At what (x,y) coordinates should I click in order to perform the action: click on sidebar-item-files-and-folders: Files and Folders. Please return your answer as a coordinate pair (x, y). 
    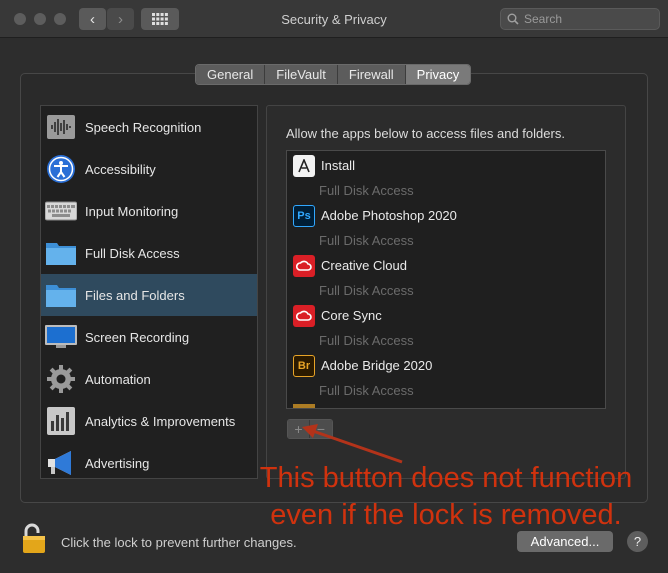
    Looking at the image, I should click on (149, 295).